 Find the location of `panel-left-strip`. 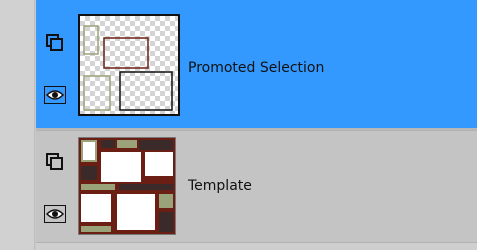

panel-left-strip is located at coordinates (17, 125).